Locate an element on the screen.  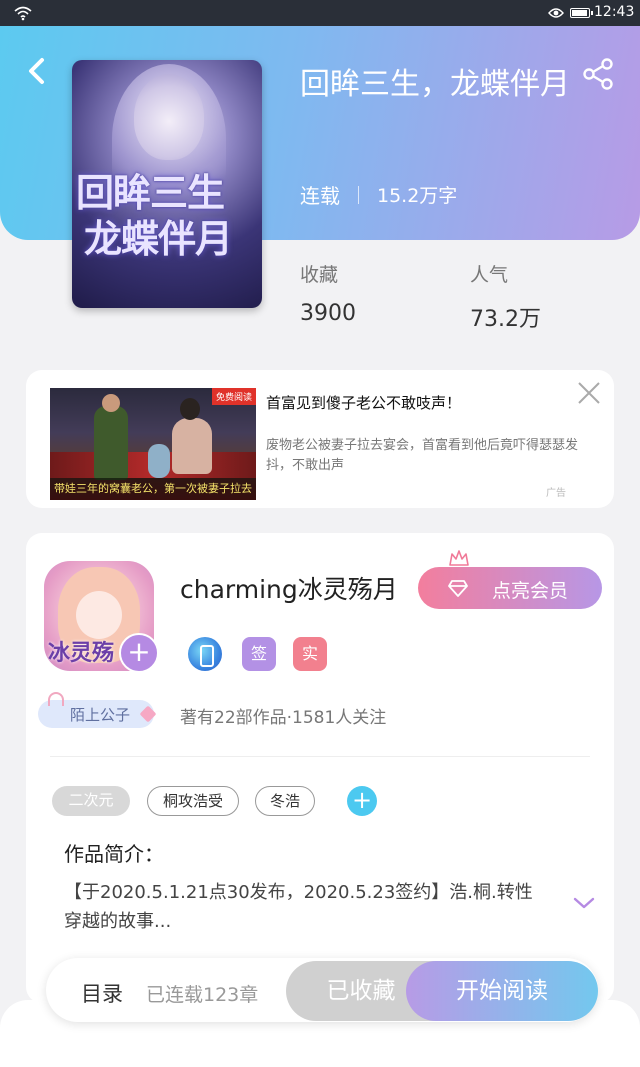
stat-label: 收藏 is located at coordinates (319, 275).